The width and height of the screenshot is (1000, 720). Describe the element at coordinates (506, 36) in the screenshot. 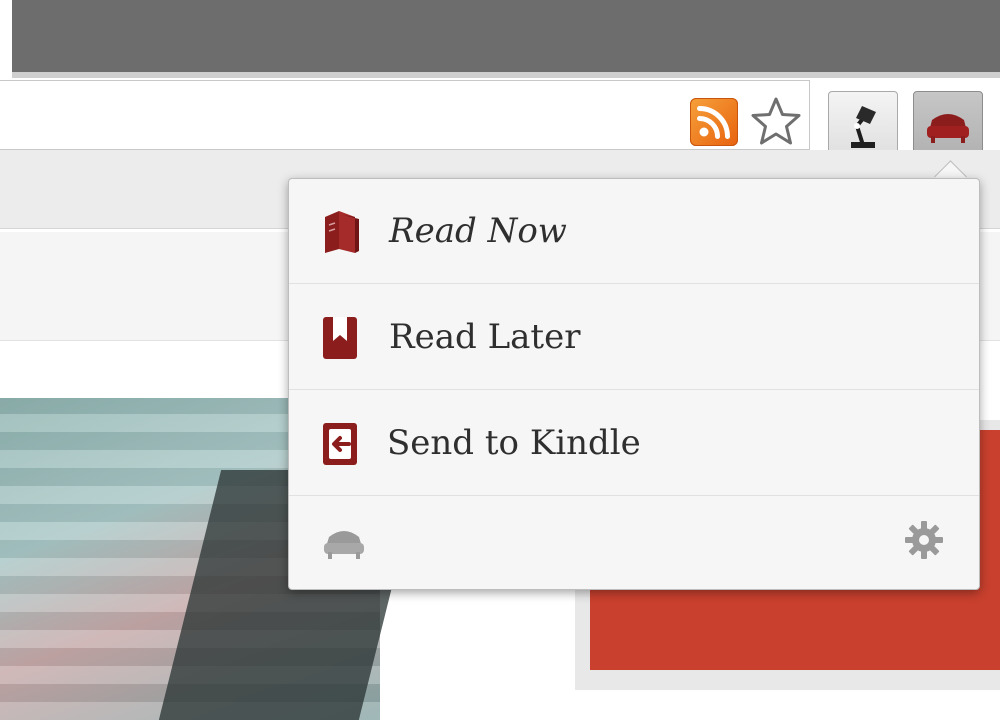

I see `browser-titlebar` at that location.